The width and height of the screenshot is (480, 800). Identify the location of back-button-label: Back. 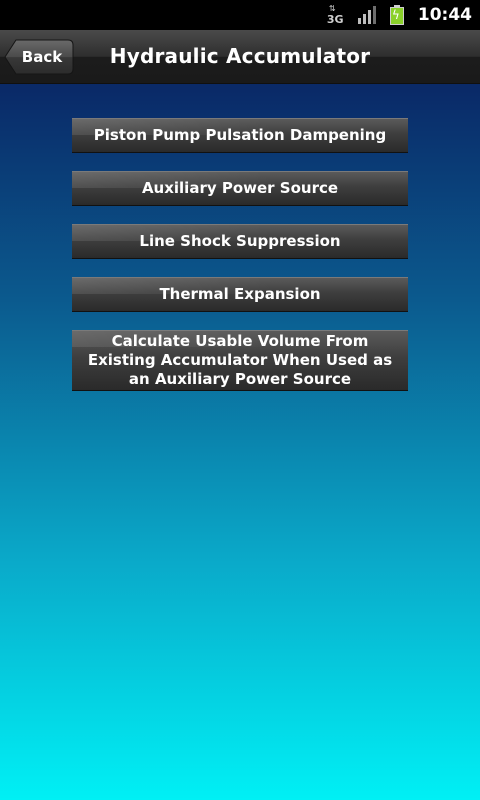
(42, 57).